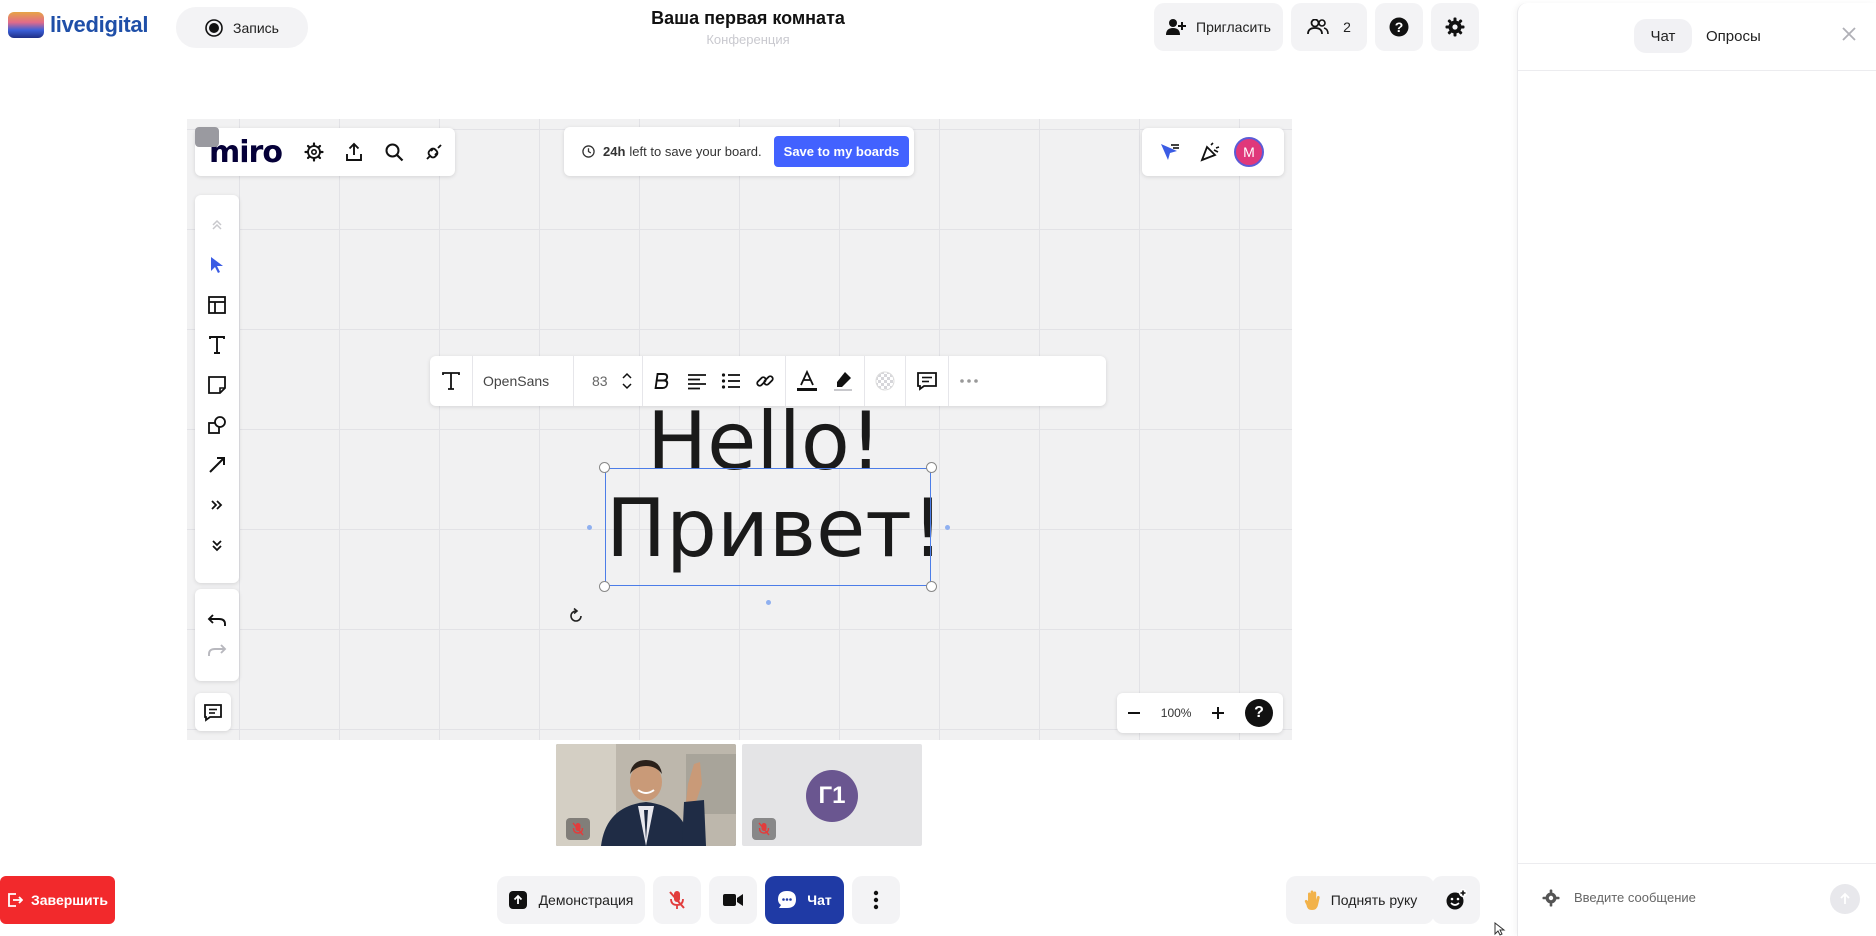 The width and height of the screenshot is (1876, 936). What do you see at coordinates (1170, 152) in the screenshot?
I see `cursor-follow-icon` at bounding box center [1170, 152].